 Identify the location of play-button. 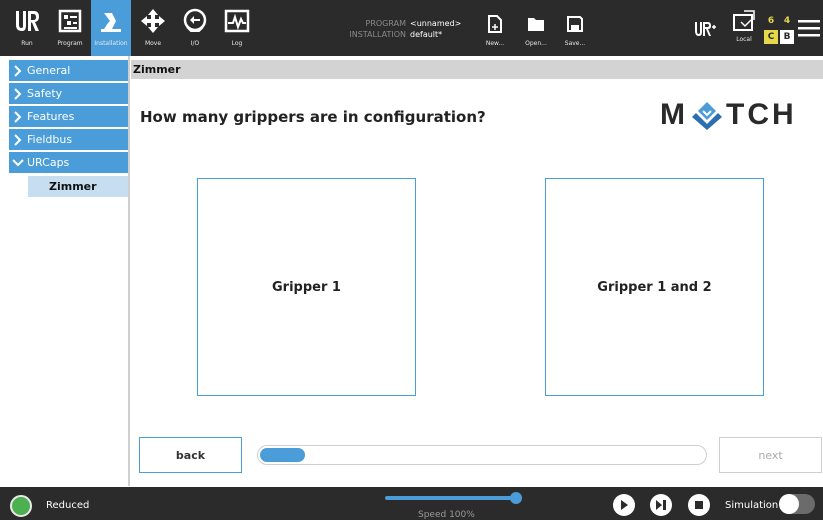
(624, 505).